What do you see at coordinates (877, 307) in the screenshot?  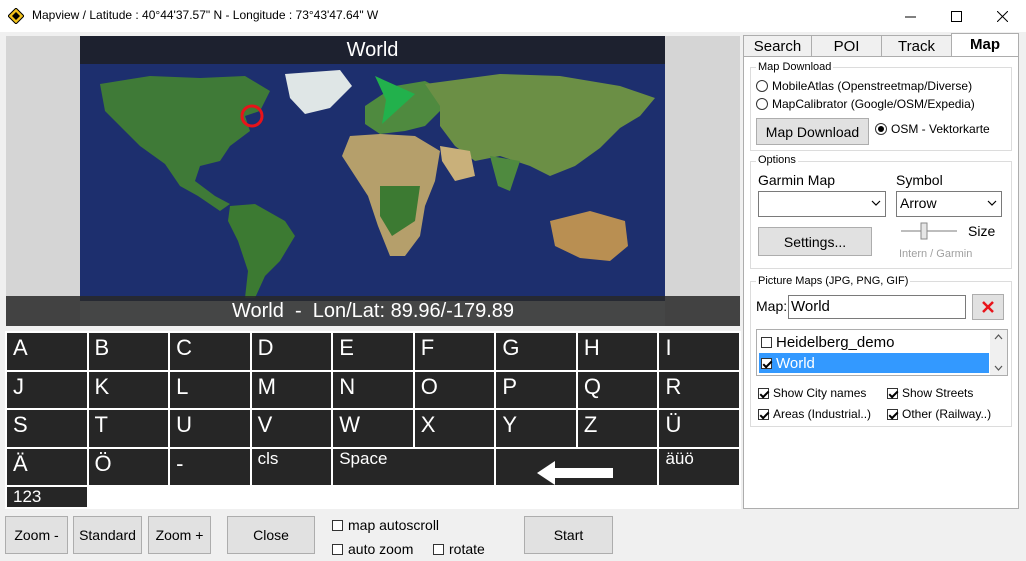 I see `map-name-input: World` at bounding box center [877, 307].